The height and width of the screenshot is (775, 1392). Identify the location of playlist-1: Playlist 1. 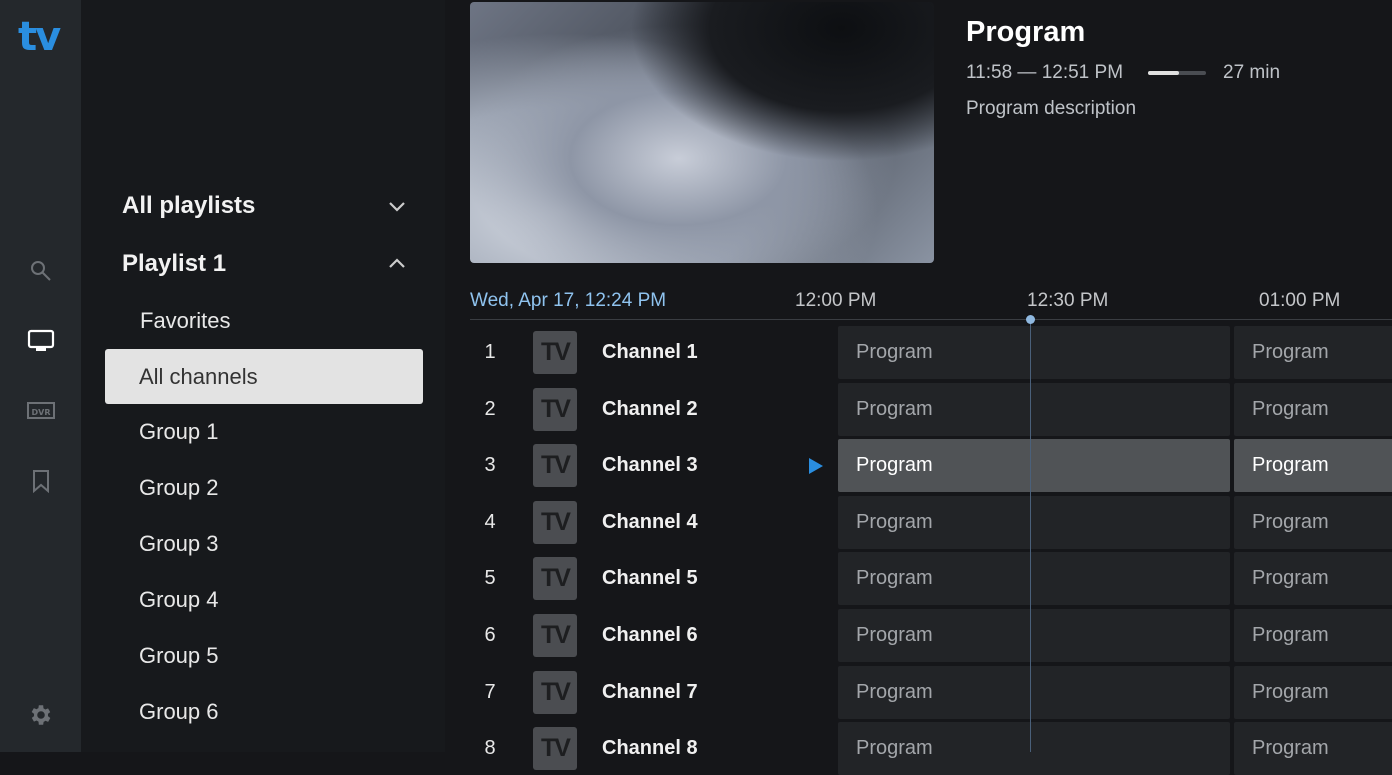
(174, 264).